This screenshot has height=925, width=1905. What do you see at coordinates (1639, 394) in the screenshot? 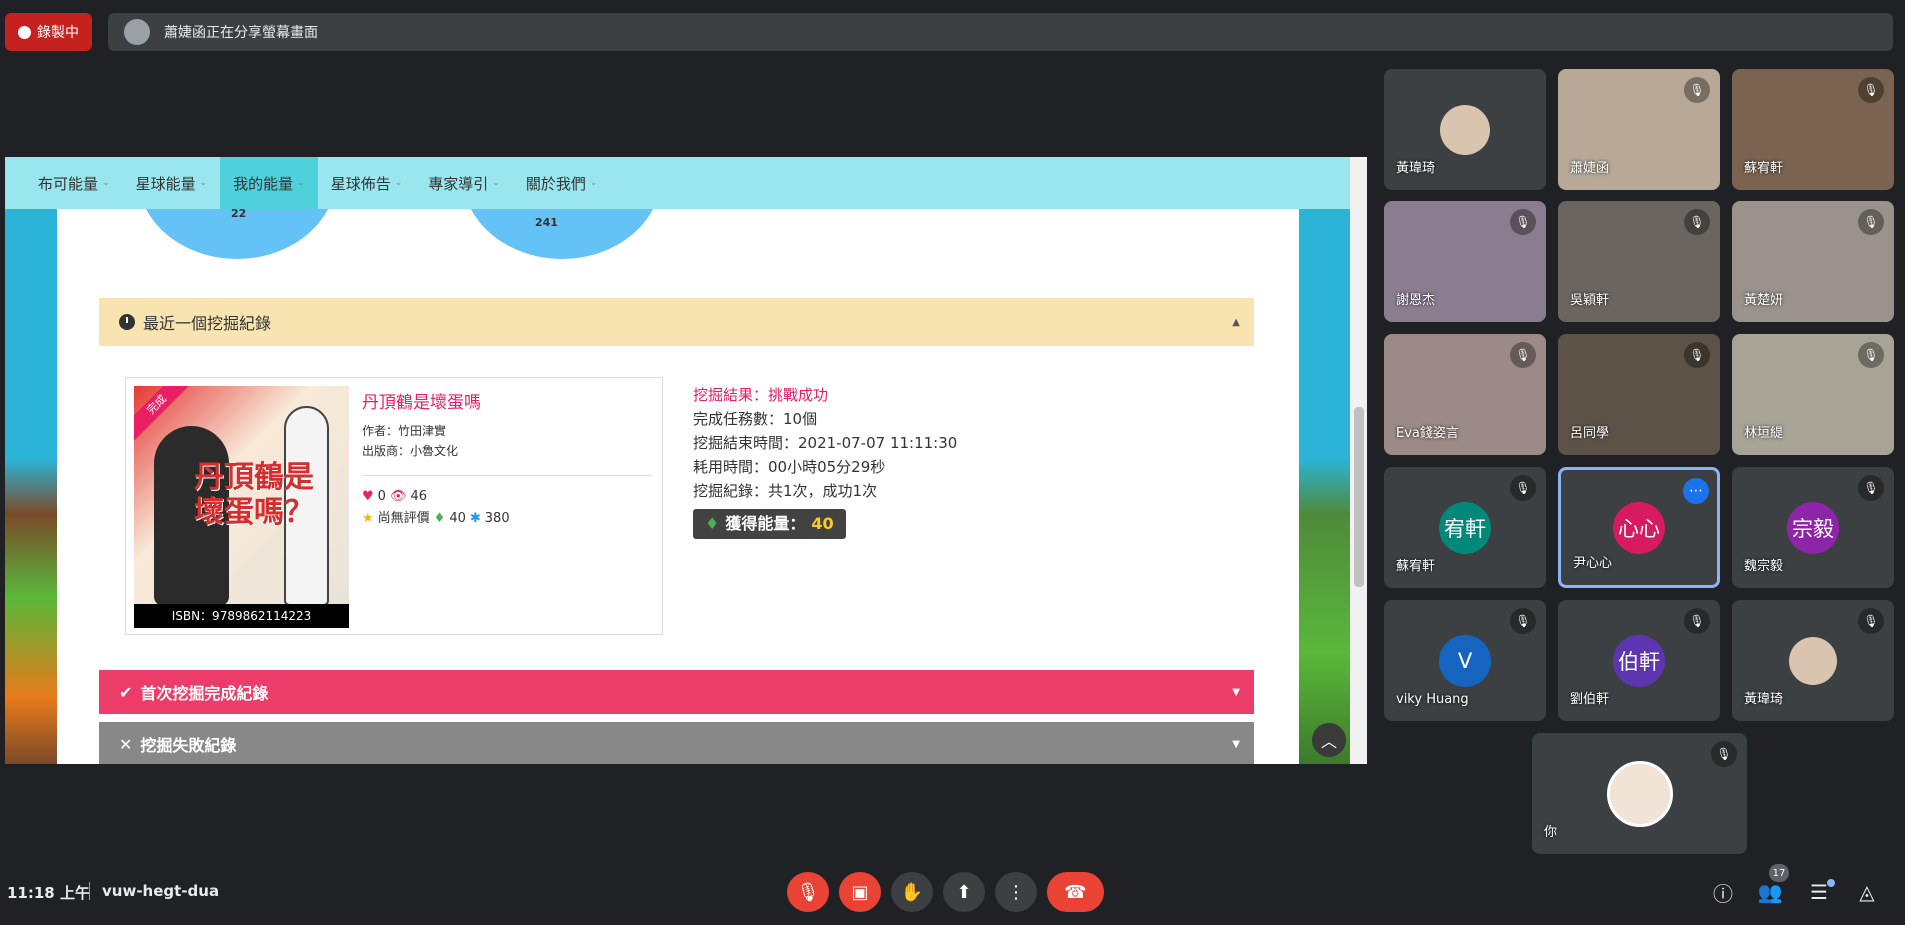
I see `participant-tile: 🎙 呂同學` at bounding box center [1639, 394].